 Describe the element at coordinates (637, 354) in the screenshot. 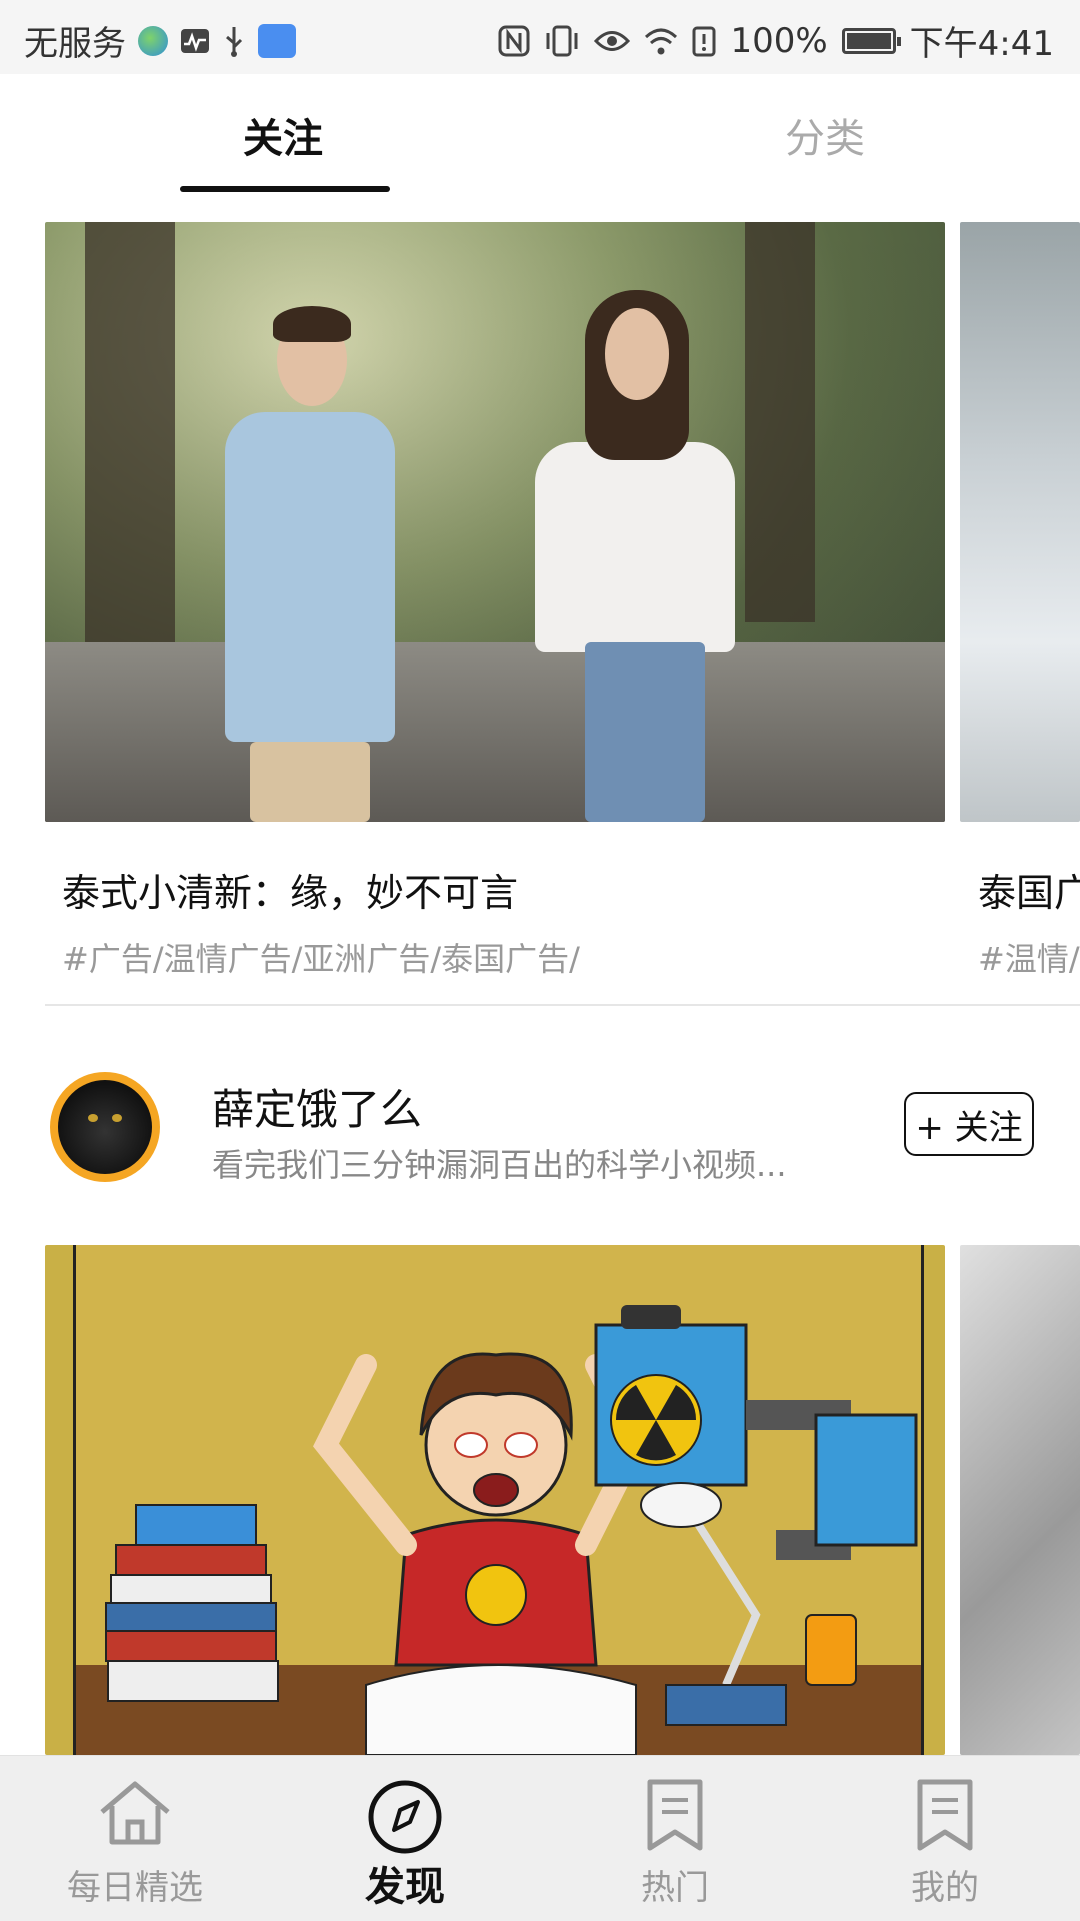

I see `woman-head` at that location.